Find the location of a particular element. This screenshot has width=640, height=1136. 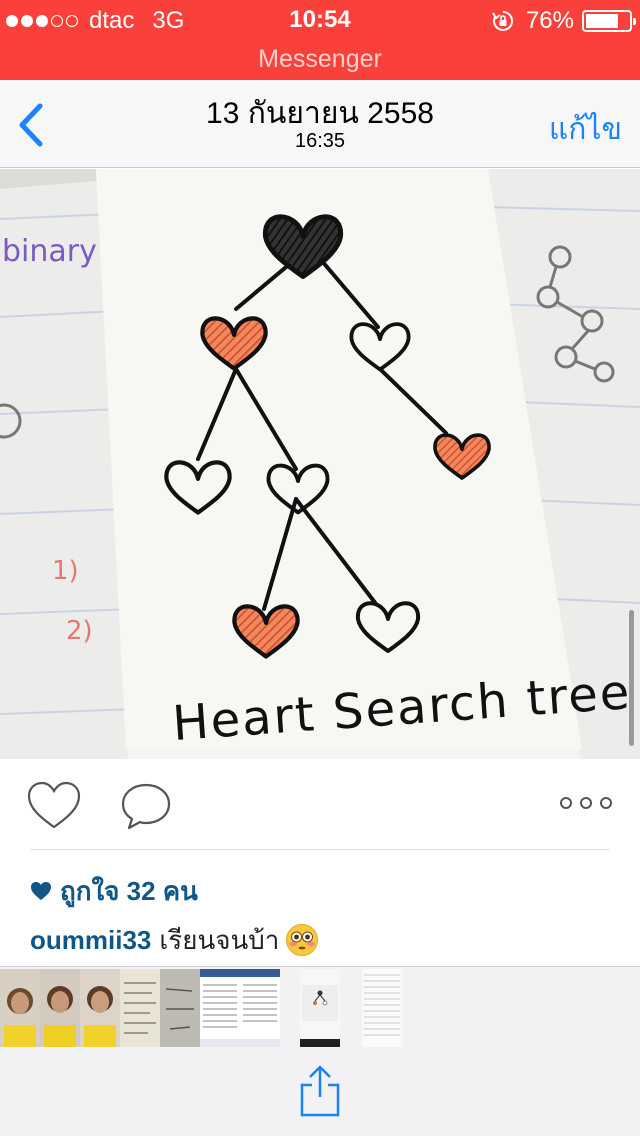

username-link: oummii33 is located at coordinates (90, 940).